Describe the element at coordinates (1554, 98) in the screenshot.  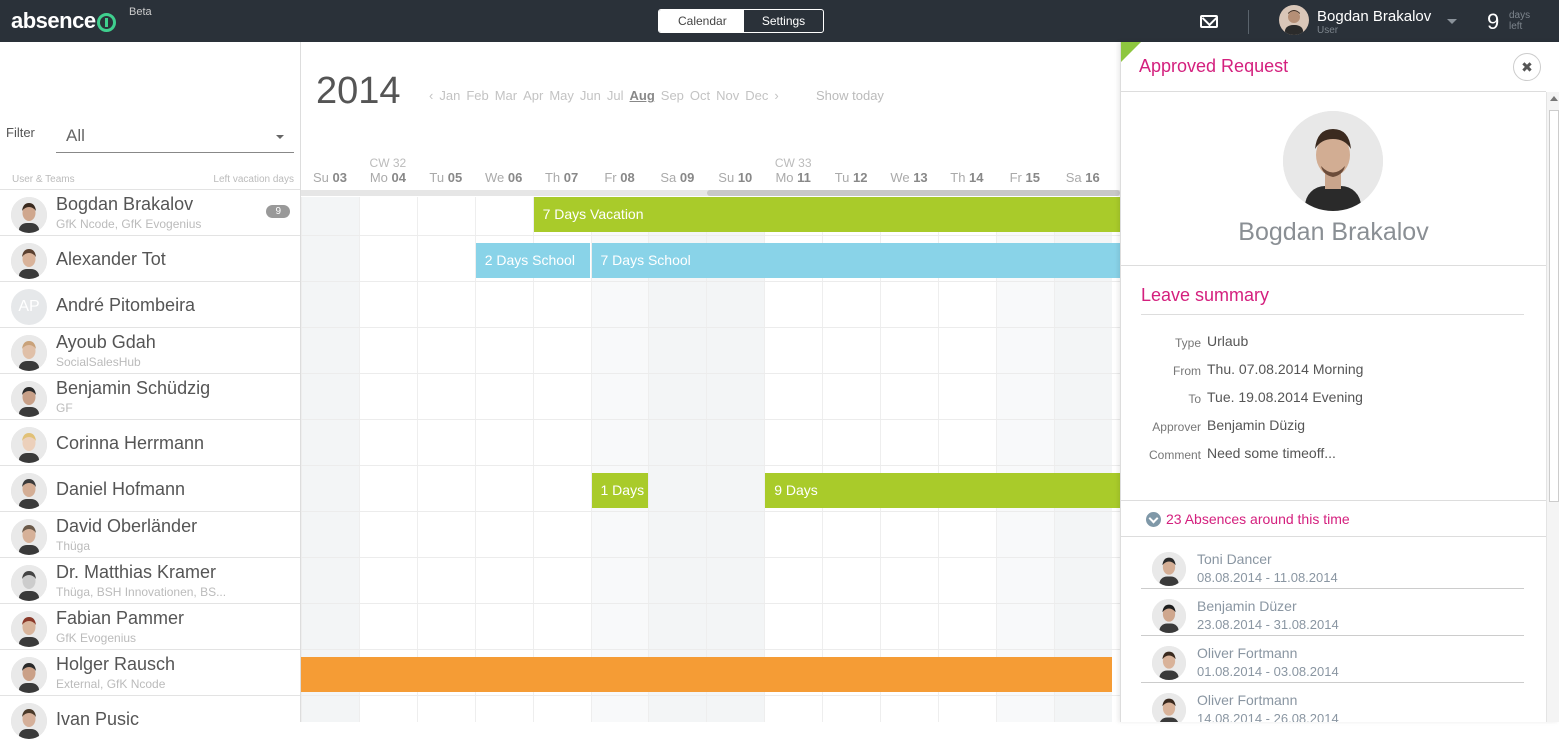
I see `scroll-up-icon` at that location.